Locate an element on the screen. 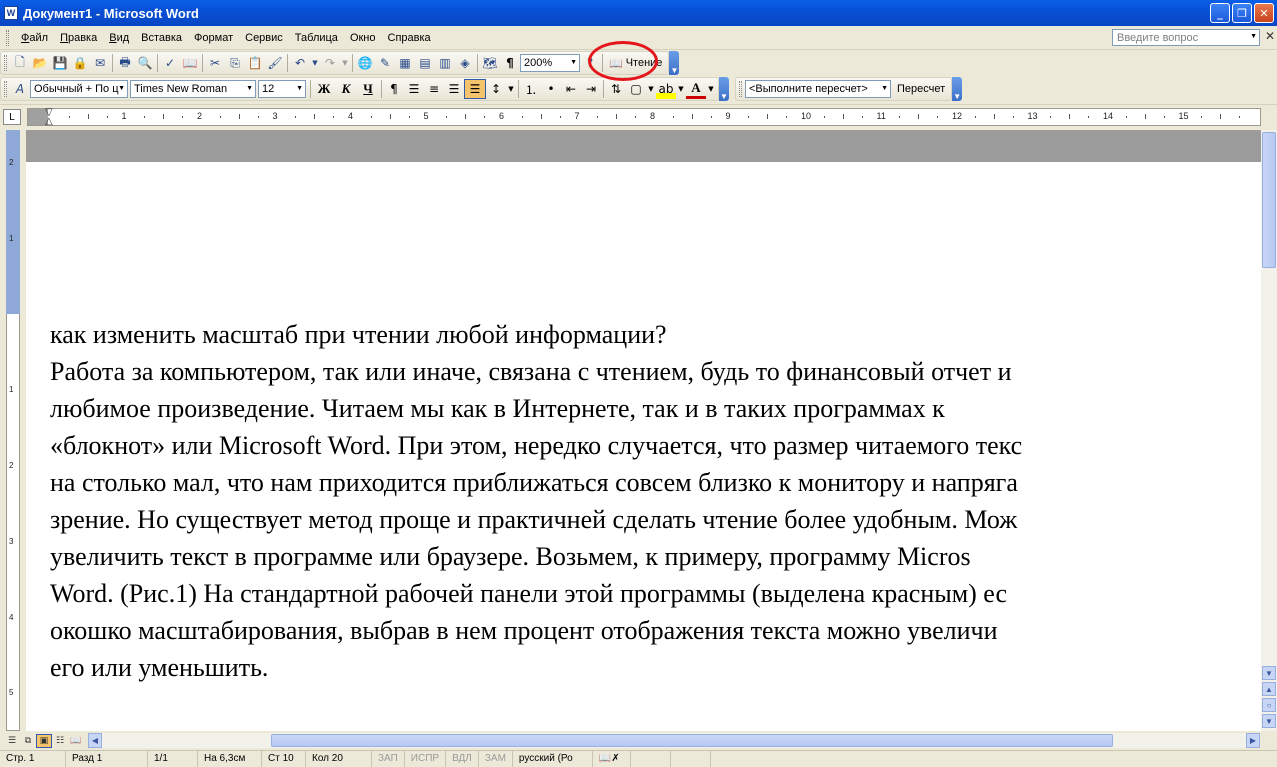 The width and height of the screenshot is (1277, 767). italic-button: К is located at coordinates (346, 89).